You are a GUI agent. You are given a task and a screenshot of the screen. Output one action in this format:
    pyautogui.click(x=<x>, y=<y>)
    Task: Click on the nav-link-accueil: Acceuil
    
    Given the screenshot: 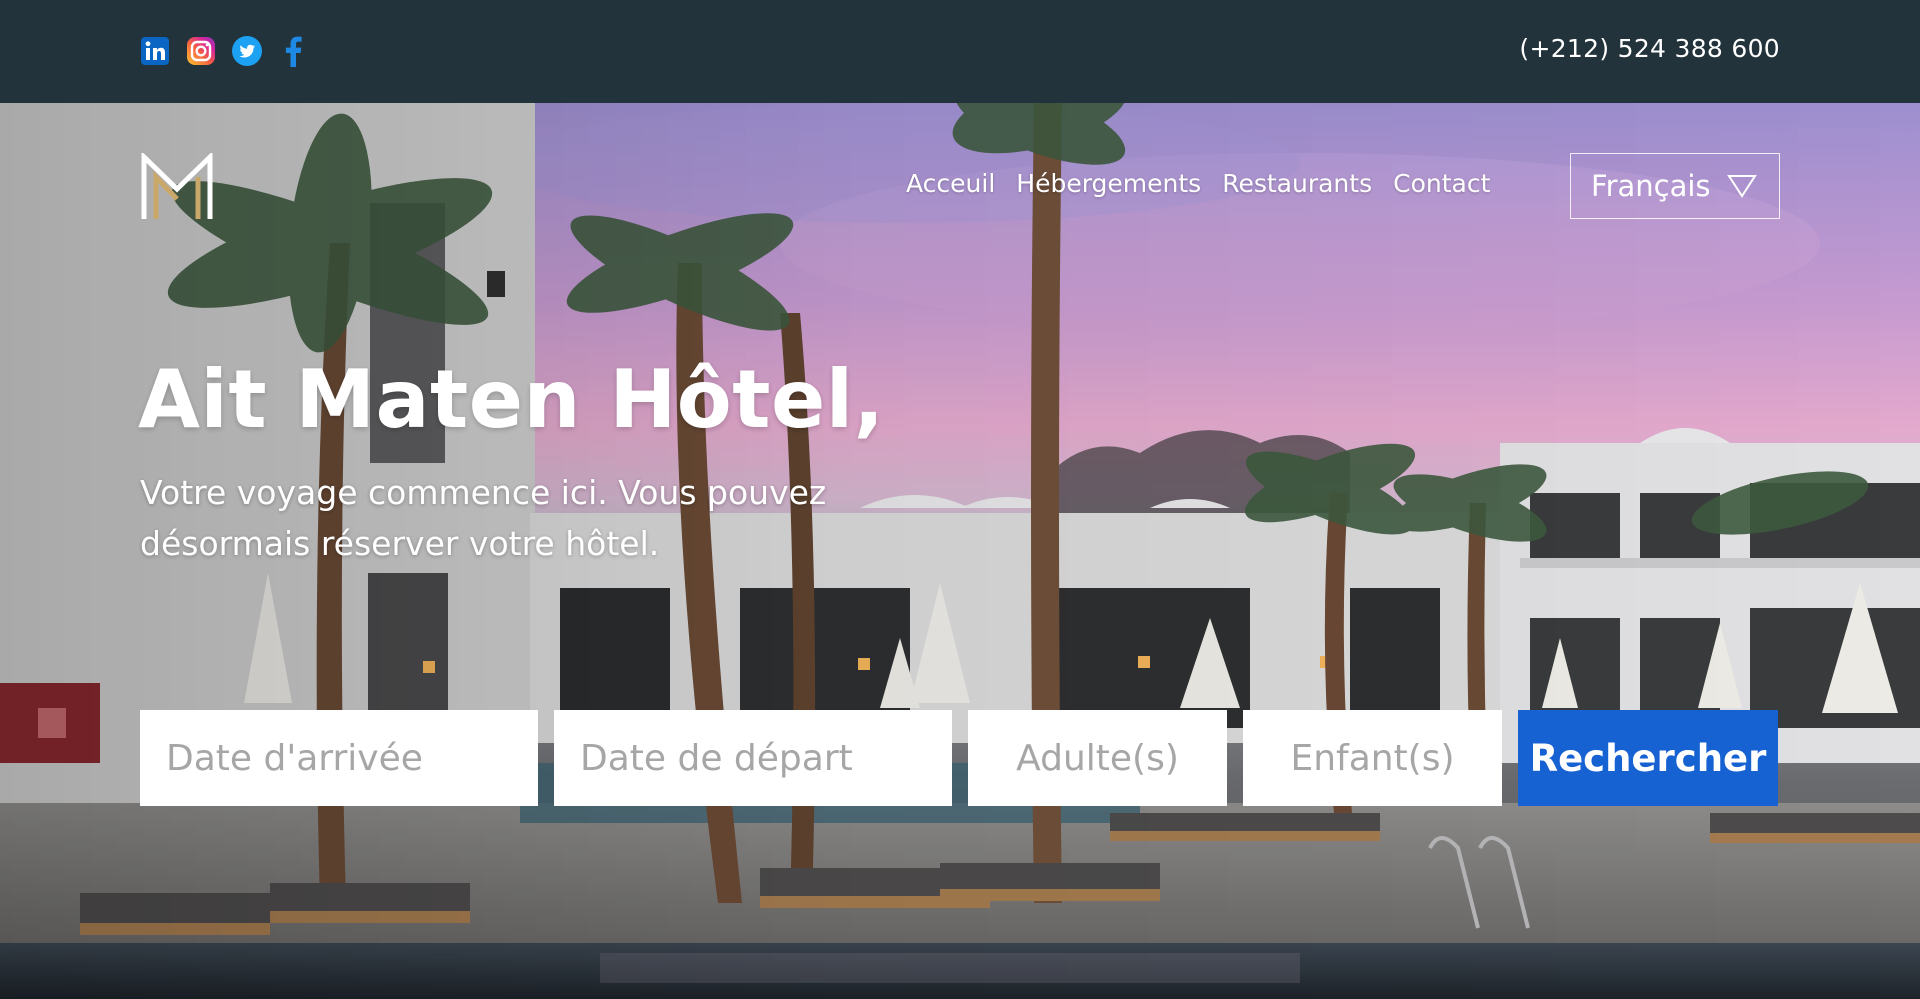 What is the action you would take?
    pyautogui.click(x=950, y=183)
    